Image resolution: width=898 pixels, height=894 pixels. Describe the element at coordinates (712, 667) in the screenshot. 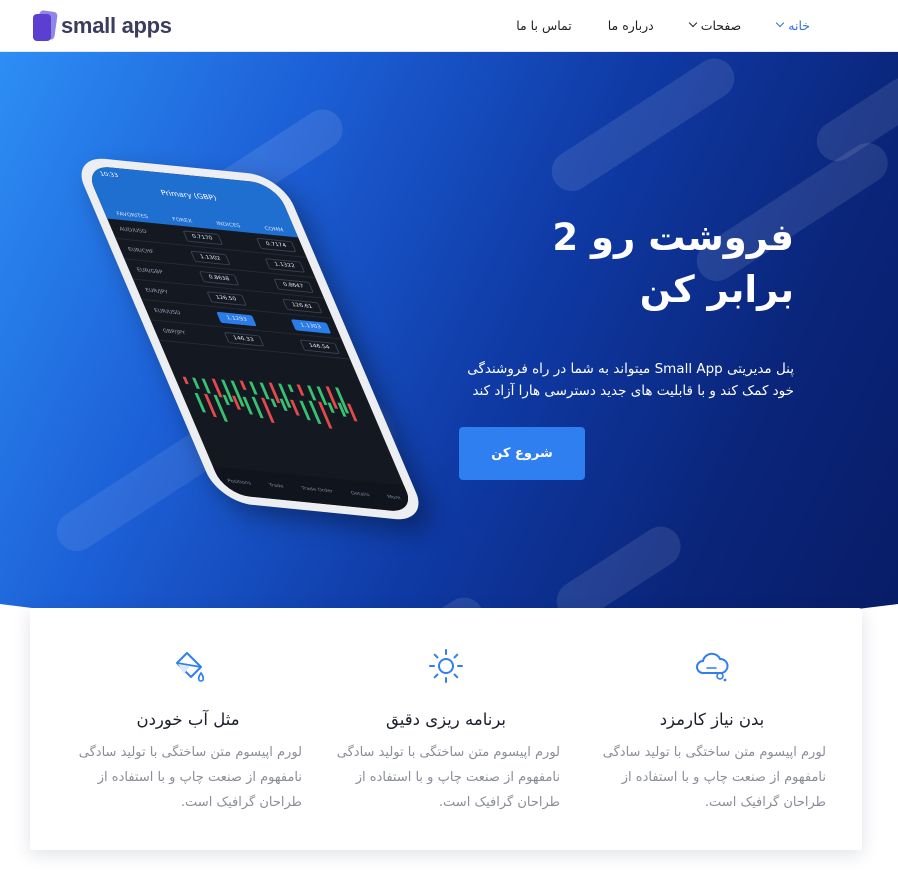

I see `cloud-icon` at that location.